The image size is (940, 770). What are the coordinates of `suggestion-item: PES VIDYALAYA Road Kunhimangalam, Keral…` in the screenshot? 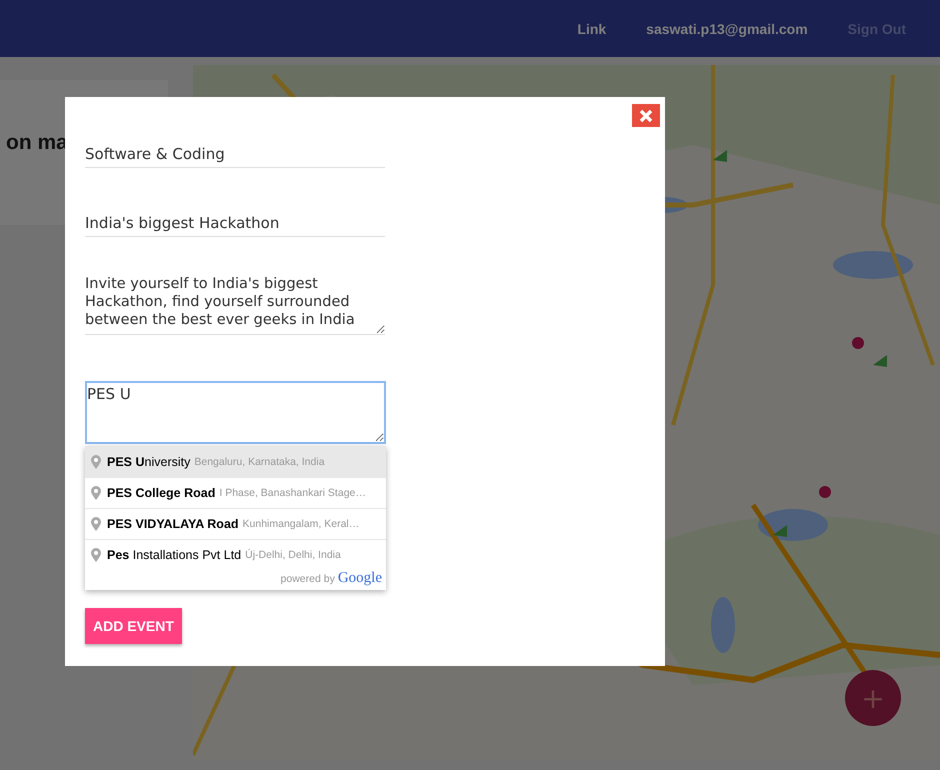 It's located at (235, 523).